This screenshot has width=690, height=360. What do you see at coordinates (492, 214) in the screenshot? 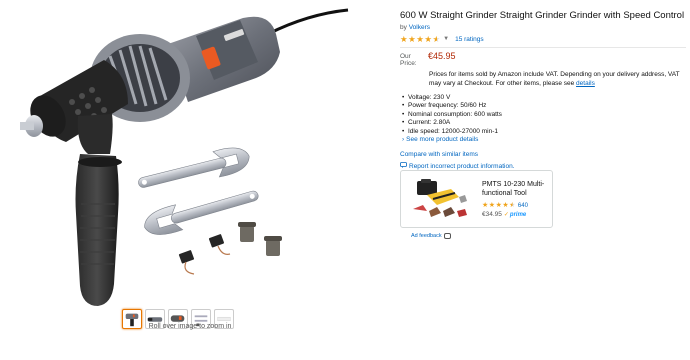
I see `ad-price: €34.95` at bounding box center [492, 214].